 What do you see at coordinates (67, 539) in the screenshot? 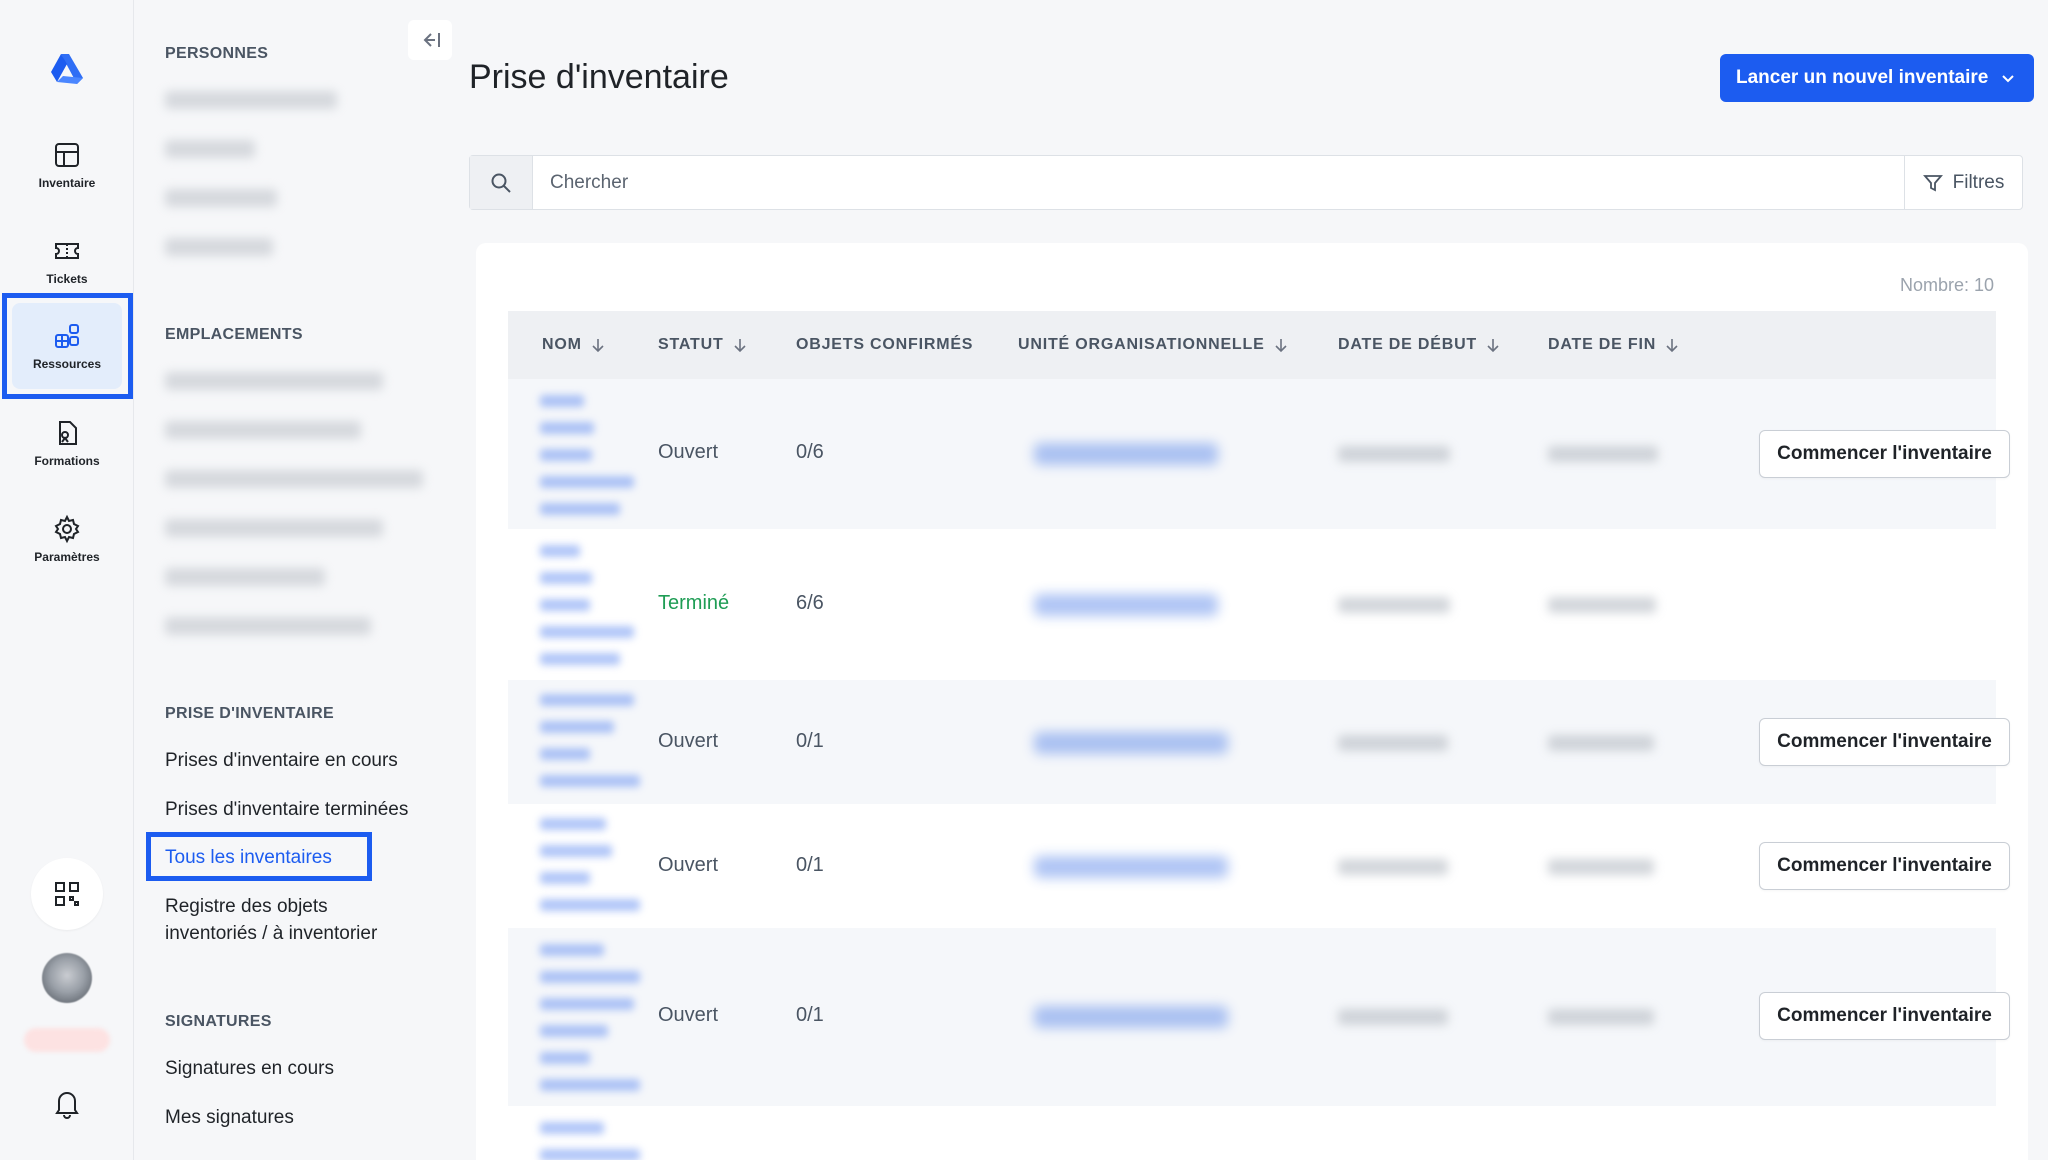
I see `rail-item-parametres: Paramètres` at bounding box center [67, 539].